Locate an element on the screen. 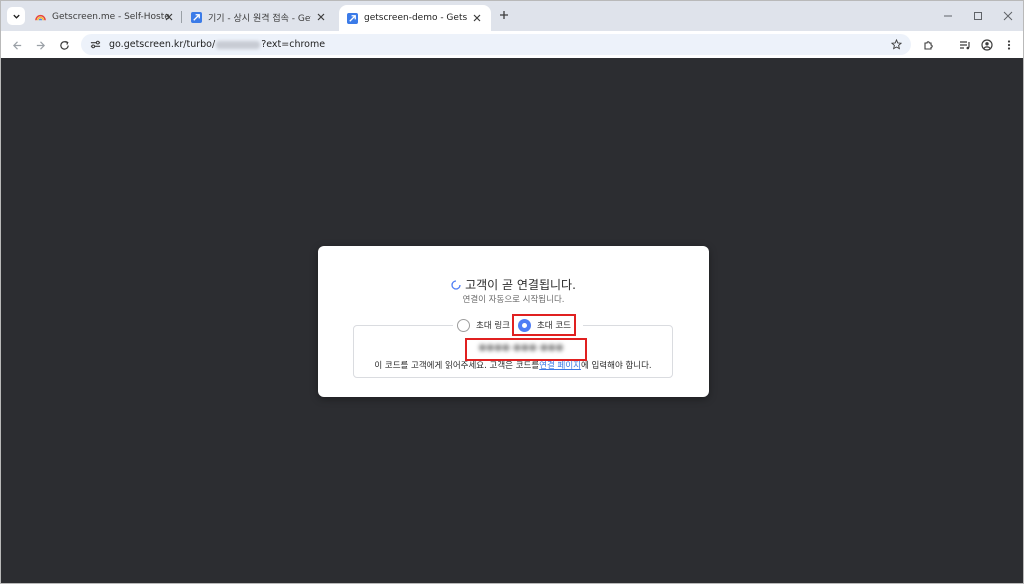 Image resolution: width=1024 pixels, height=584 pixels. dialog-title: 고객이 곧 연결됩니다. is located at coordinates (513, 284).